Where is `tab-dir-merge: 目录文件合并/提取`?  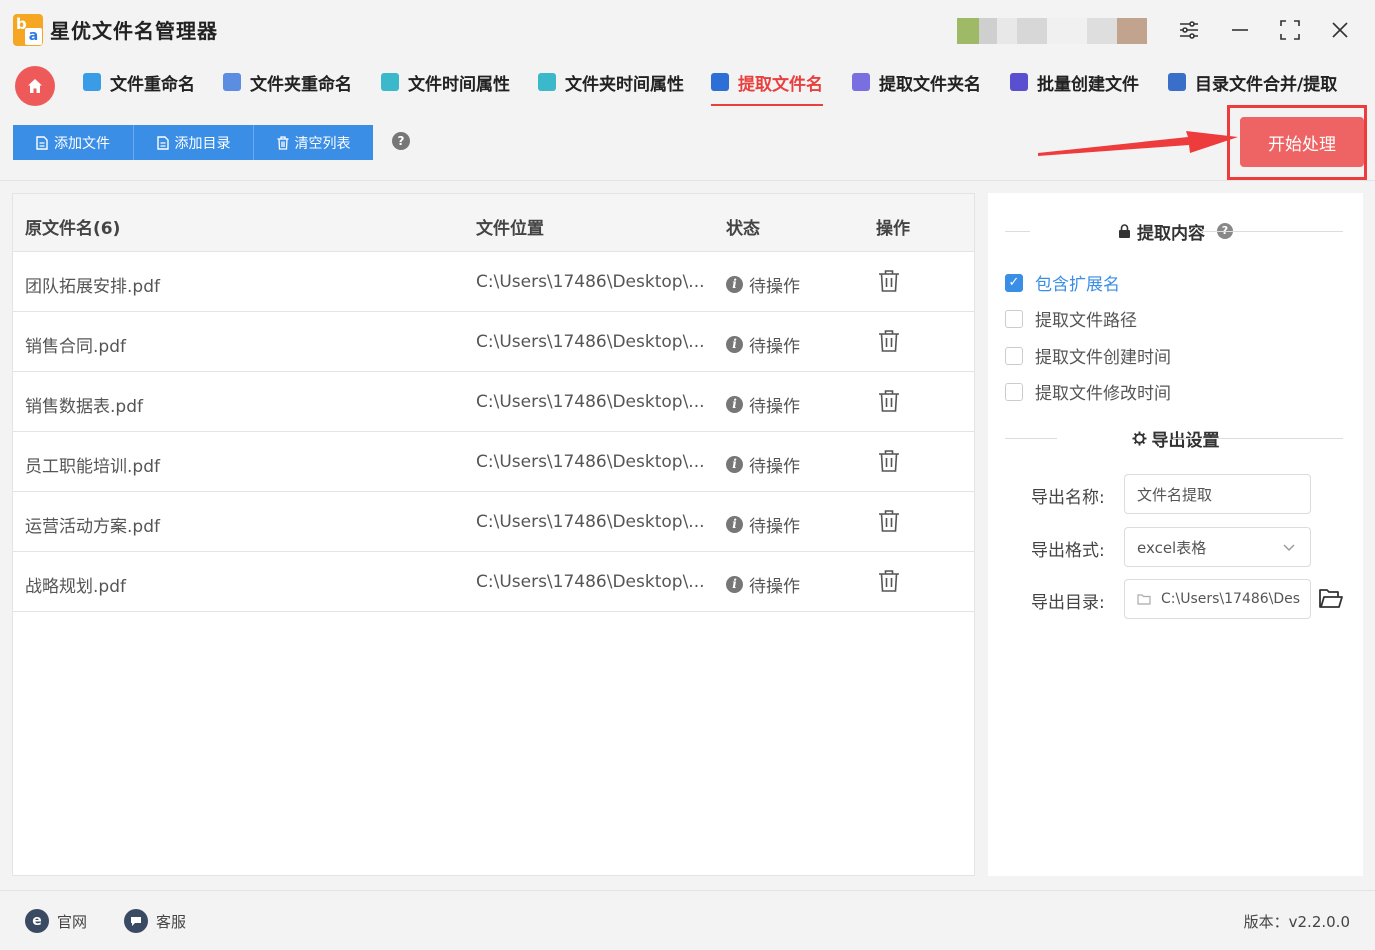
tab-dir-merge: 目录文件合并/提取 is located at coordinates (1252, 88).